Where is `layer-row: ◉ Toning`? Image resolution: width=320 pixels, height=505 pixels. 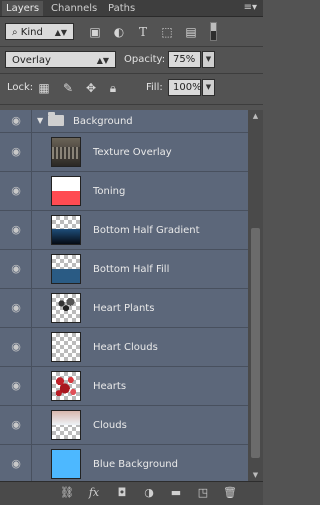
layer-row: ◉ Toning is located at coordinates (124, 191).